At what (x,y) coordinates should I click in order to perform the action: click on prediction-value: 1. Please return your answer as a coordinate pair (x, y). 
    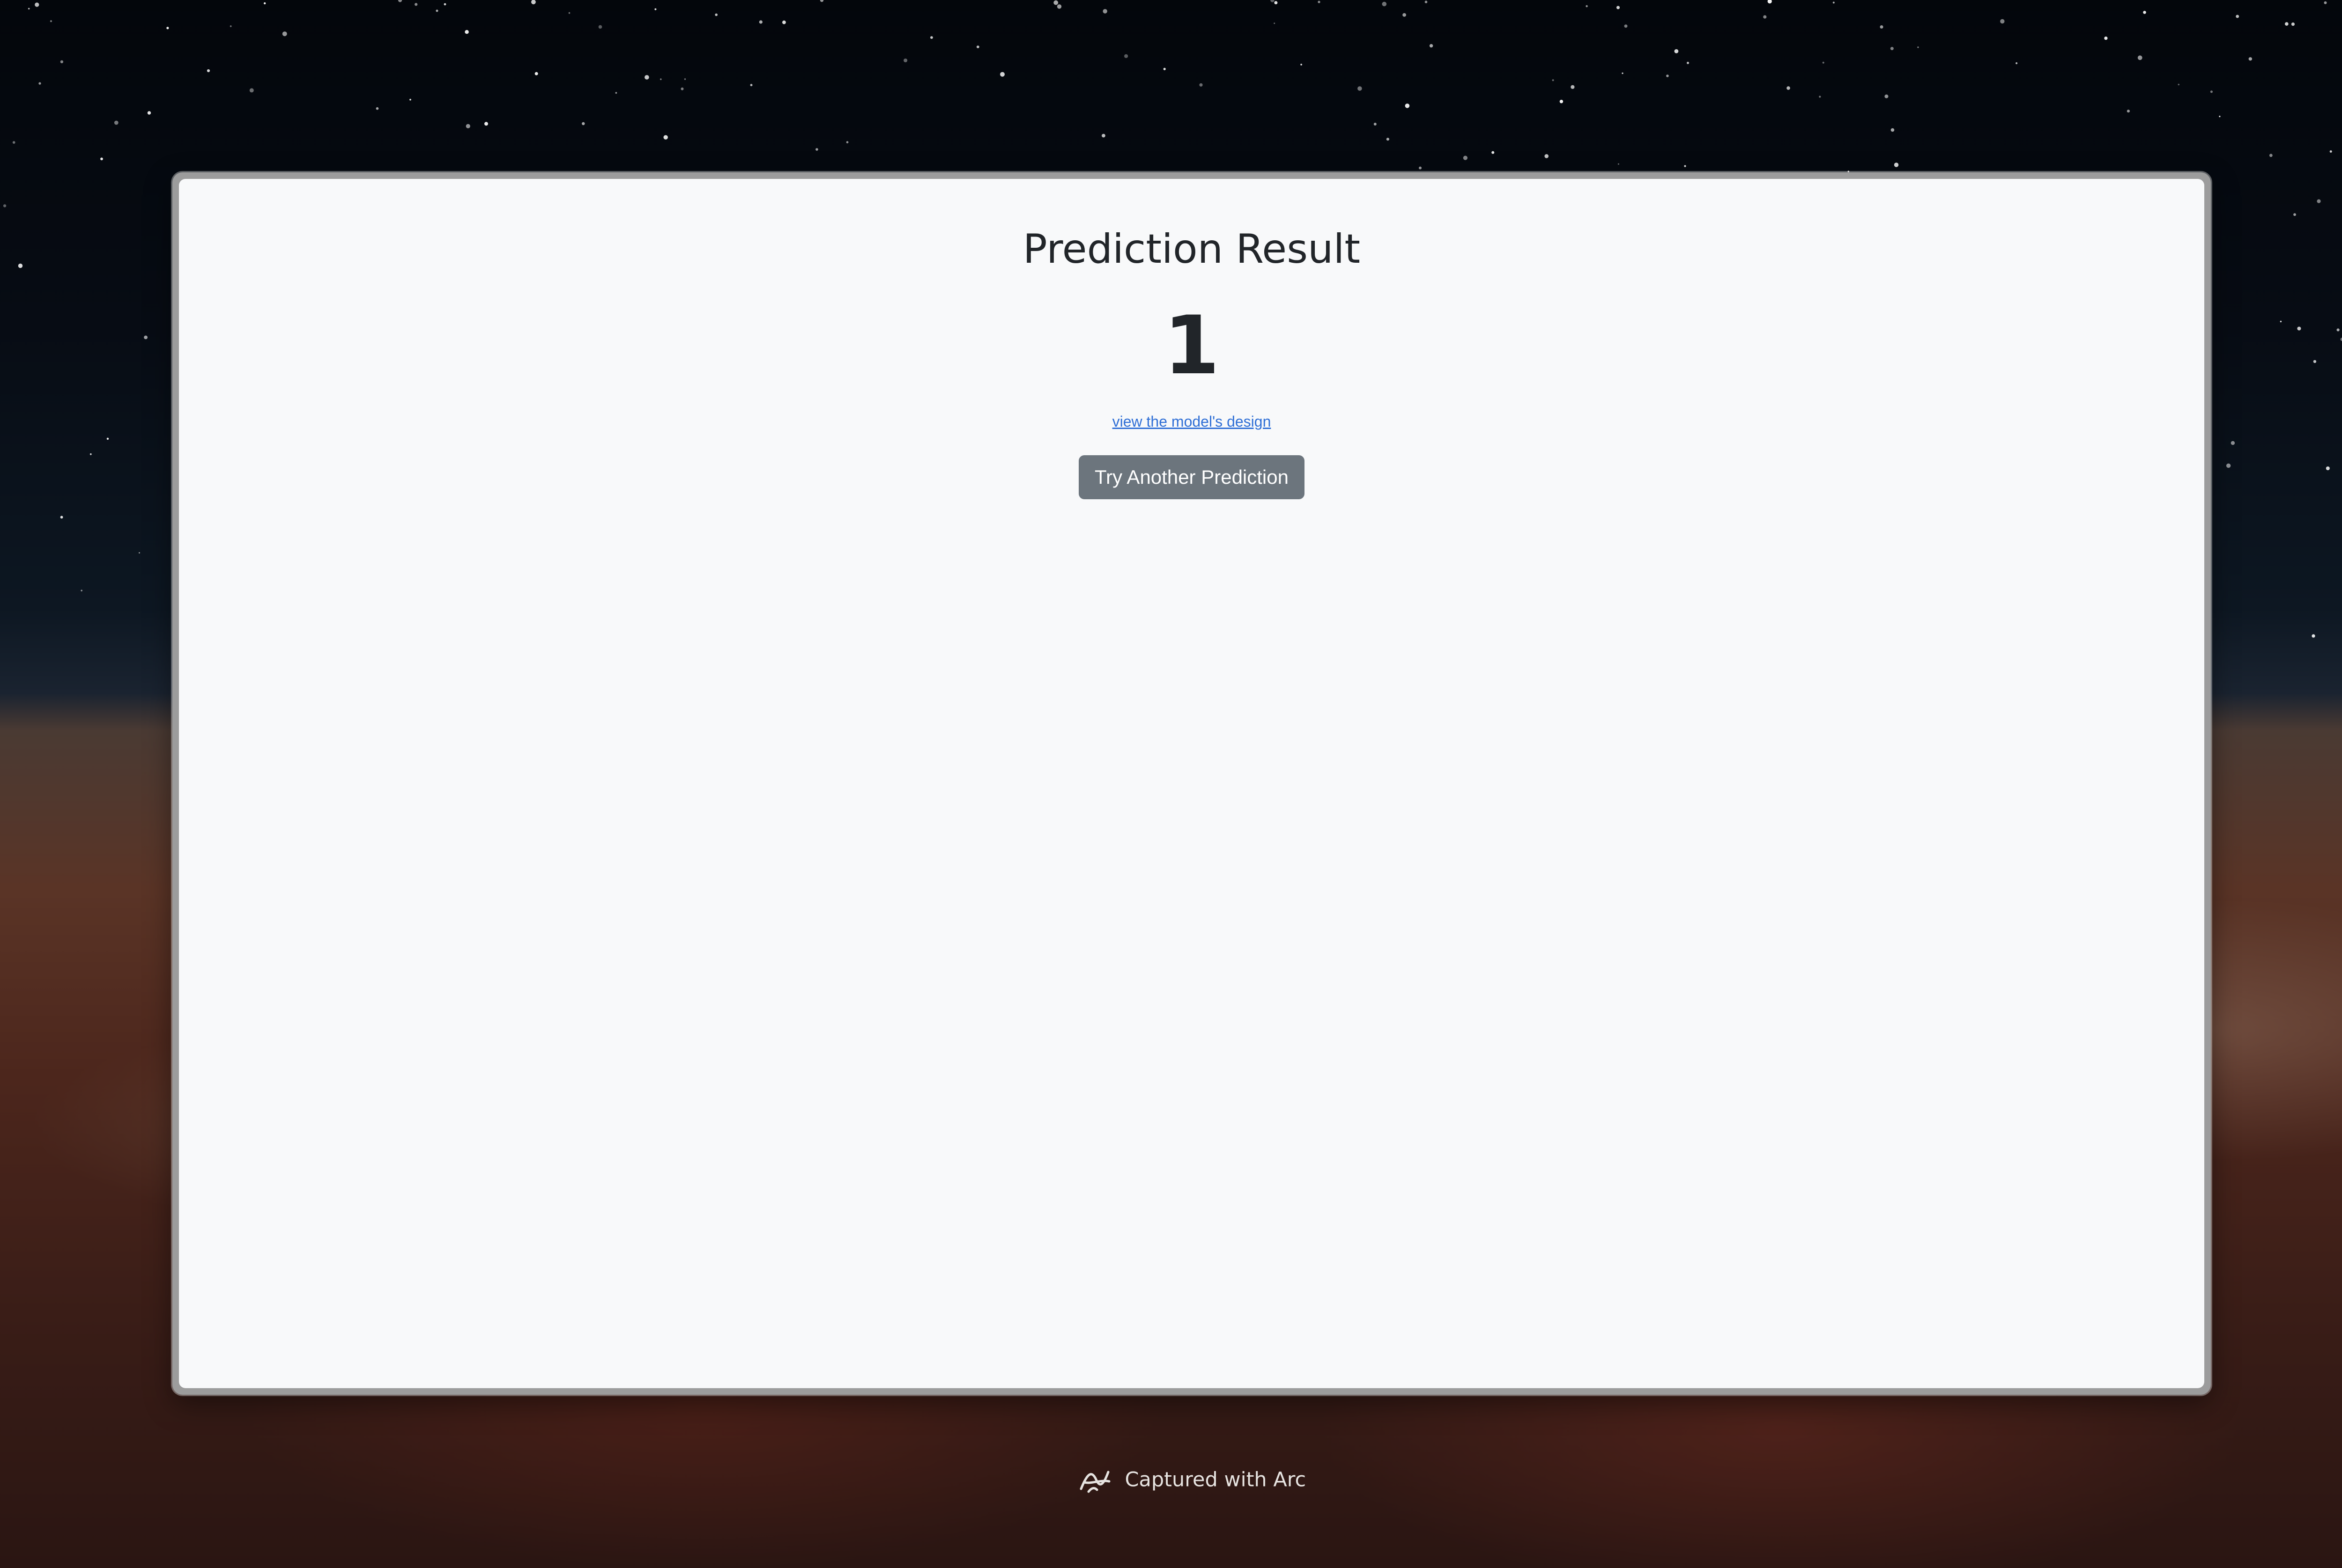
    Looking at the image, I should click on (1192, 345).